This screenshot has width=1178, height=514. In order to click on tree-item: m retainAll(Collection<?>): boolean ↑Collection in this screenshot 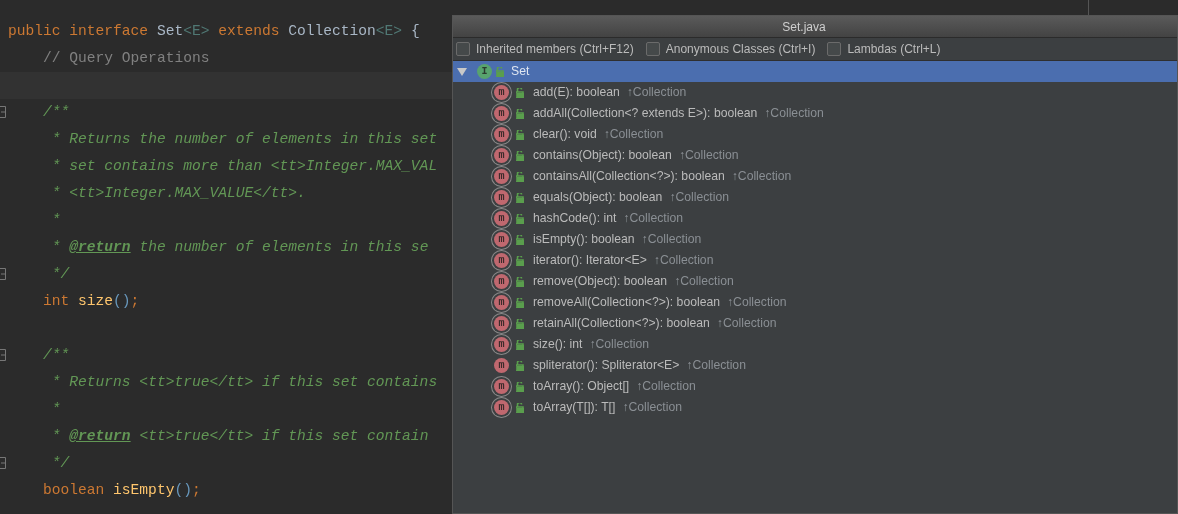, I will do `click(815, 323)`.